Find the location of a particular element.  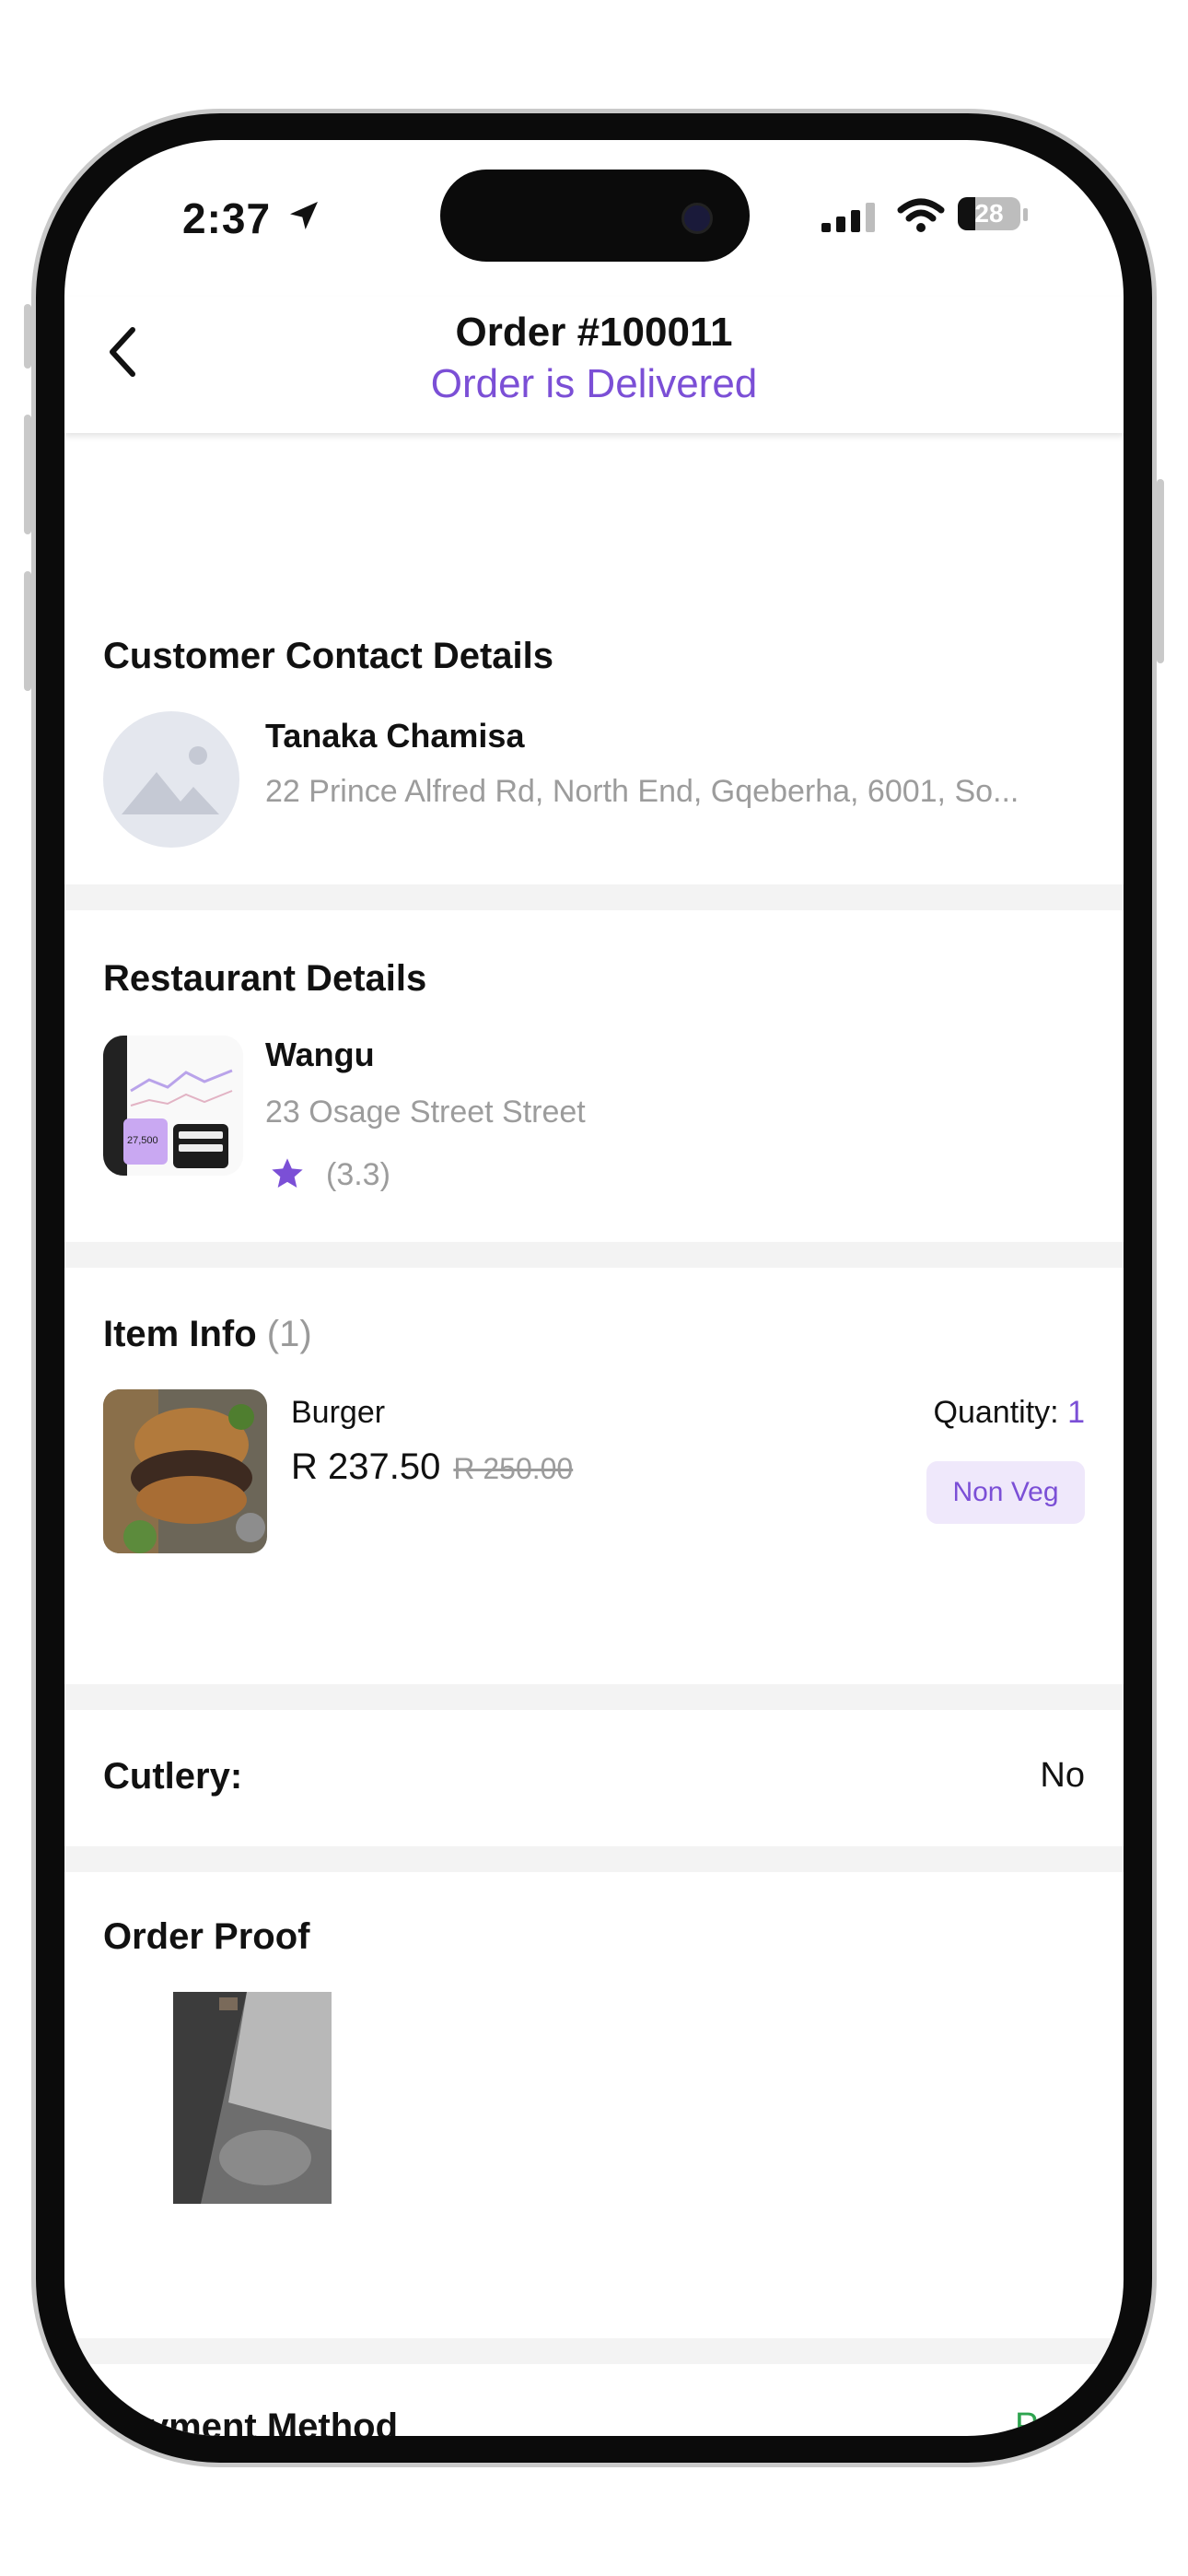

restaurant-thumbnail-value: 27,500 is located at coordinates (143, 1140).